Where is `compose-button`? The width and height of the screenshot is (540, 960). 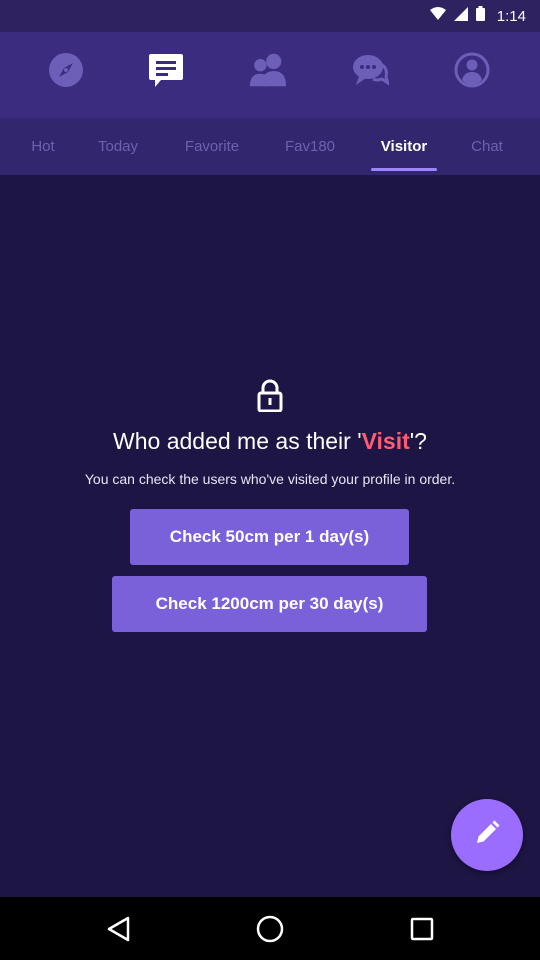
compose-button is located at coordinates (487, 835).